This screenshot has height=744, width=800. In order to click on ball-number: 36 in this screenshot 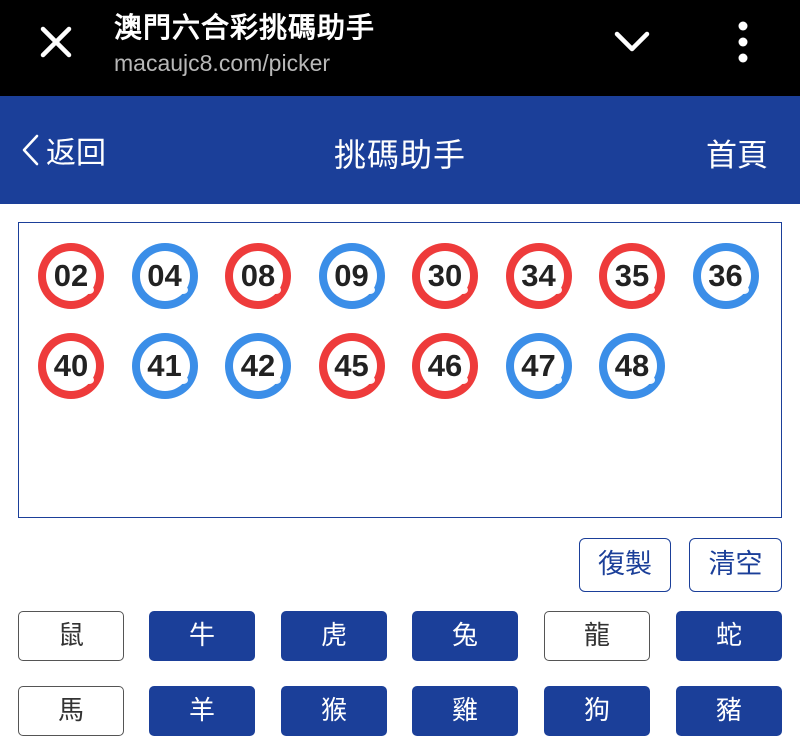, I will do `click(725, 275)`.